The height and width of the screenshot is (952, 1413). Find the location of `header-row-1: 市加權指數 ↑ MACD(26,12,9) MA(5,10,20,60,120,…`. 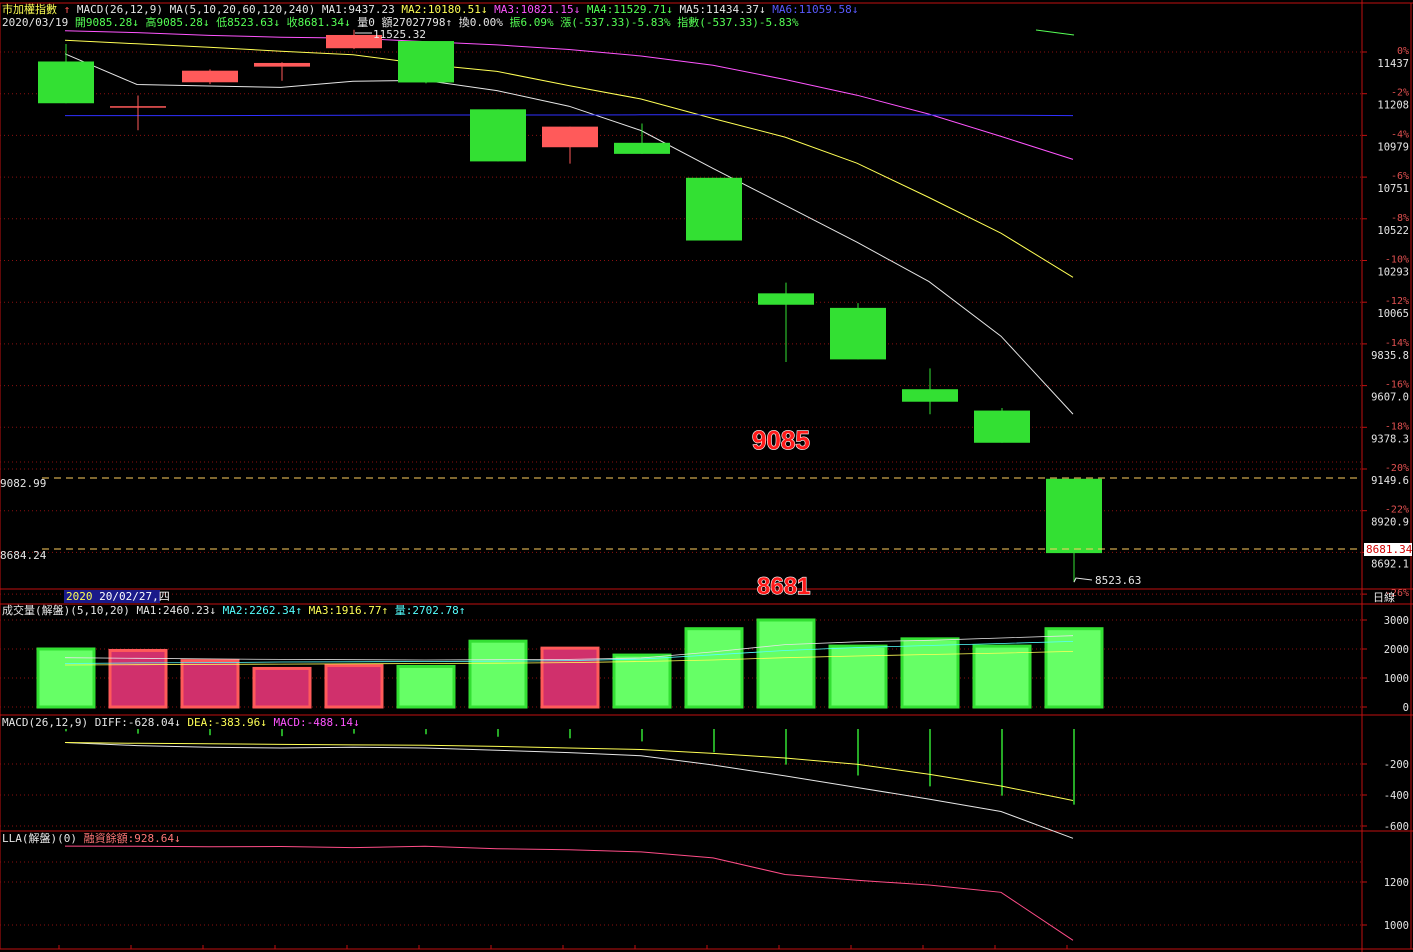

header-row-1: 市加權指數 ↑ MACD(26,12,9) MA(5,10,20,60,120,… is located at coordinates (430, 9).